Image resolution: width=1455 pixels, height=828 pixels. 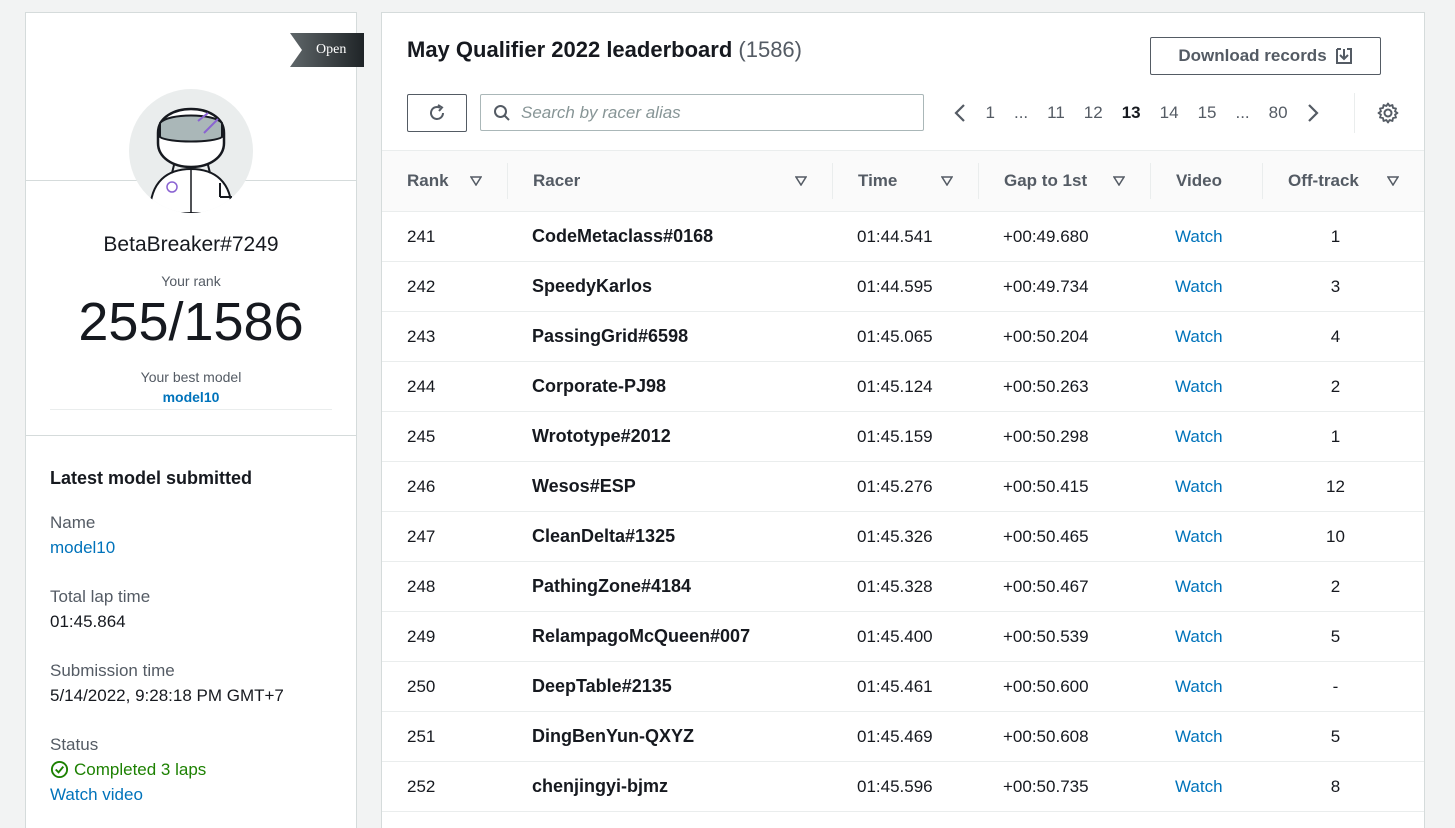 I want to click on status-label: Status, so click(x=74, y=744).